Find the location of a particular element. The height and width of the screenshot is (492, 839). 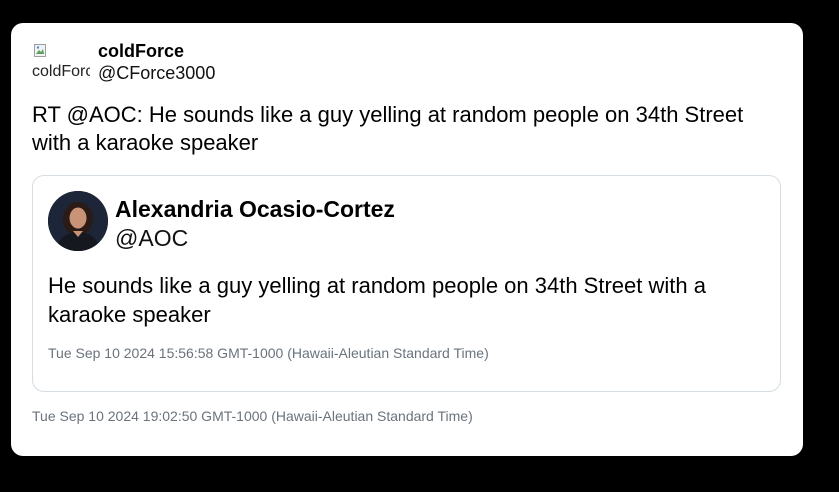

quoted-display-name: Alexandria Ocasio-Cortez is located at coordinates (255, 209).